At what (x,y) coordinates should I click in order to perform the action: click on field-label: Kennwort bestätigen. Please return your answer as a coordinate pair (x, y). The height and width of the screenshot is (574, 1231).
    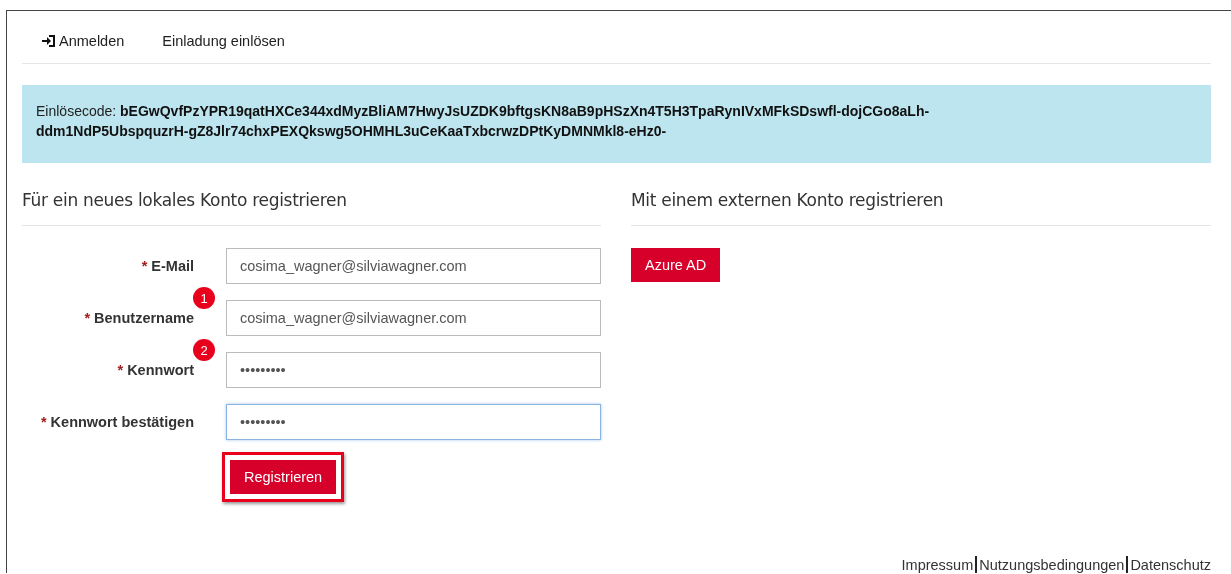
    Looking at the image, I should click on (122, 422).